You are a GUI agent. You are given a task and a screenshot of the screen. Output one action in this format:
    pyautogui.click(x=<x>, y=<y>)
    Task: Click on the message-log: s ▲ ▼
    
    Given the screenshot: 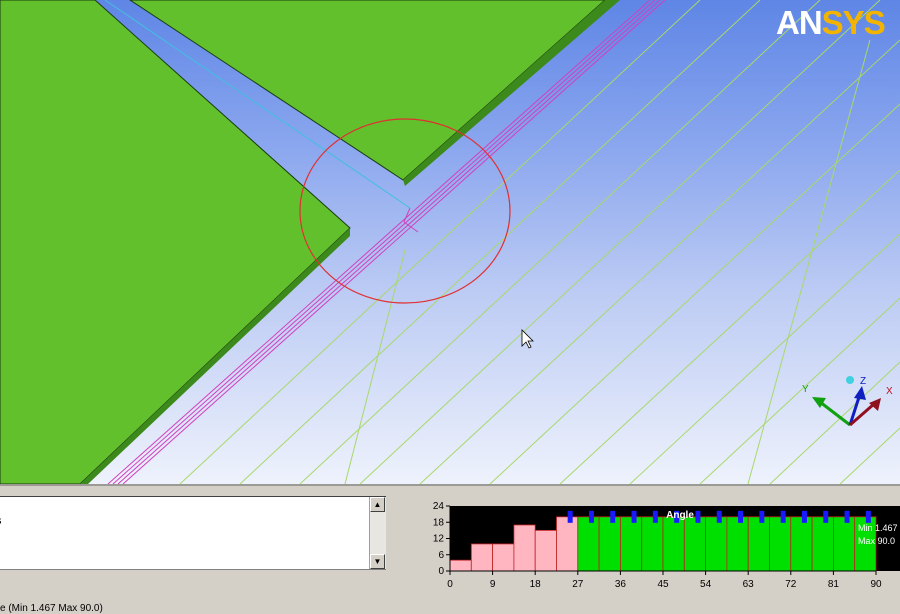 What is the action you would take?
    pyautogui.click(x=193, y=533)
    